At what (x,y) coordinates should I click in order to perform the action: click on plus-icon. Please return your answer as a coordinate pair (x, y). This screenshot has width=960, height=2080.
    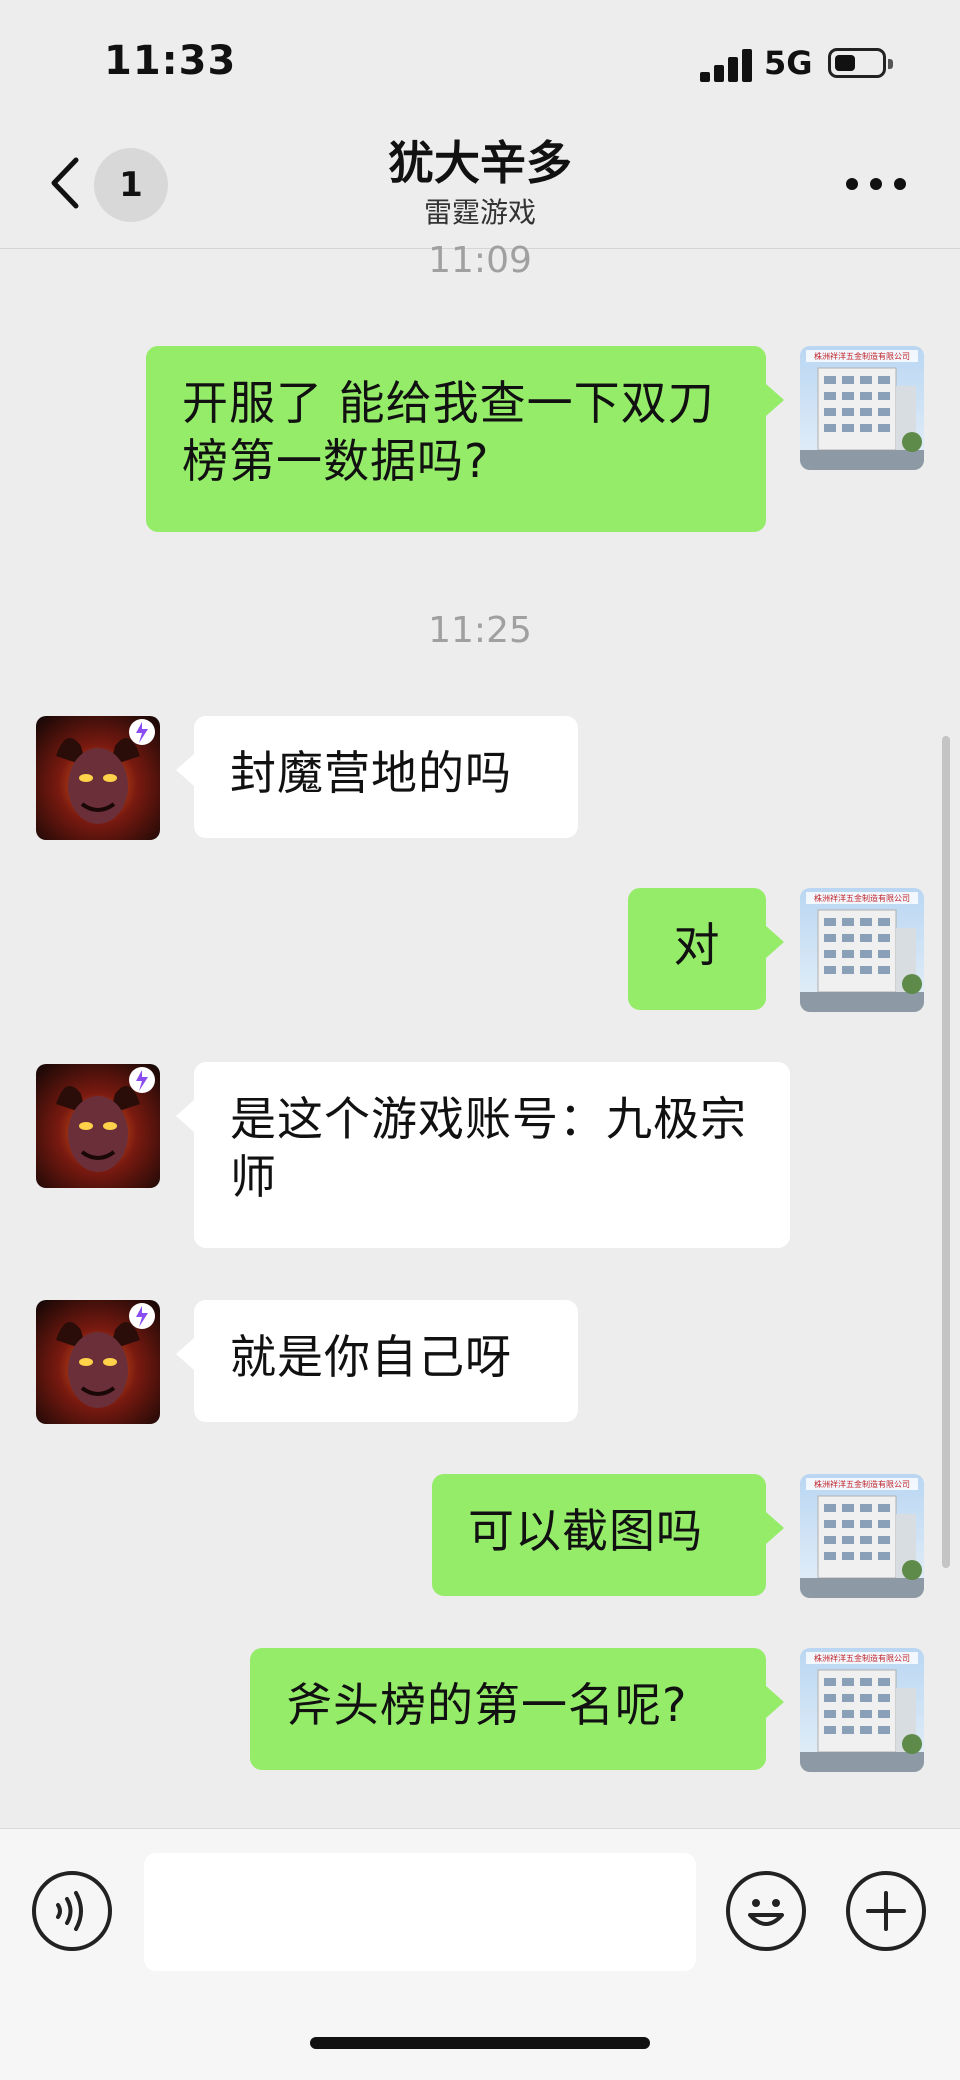
    Looking at the image, I should click on (886, 1911).